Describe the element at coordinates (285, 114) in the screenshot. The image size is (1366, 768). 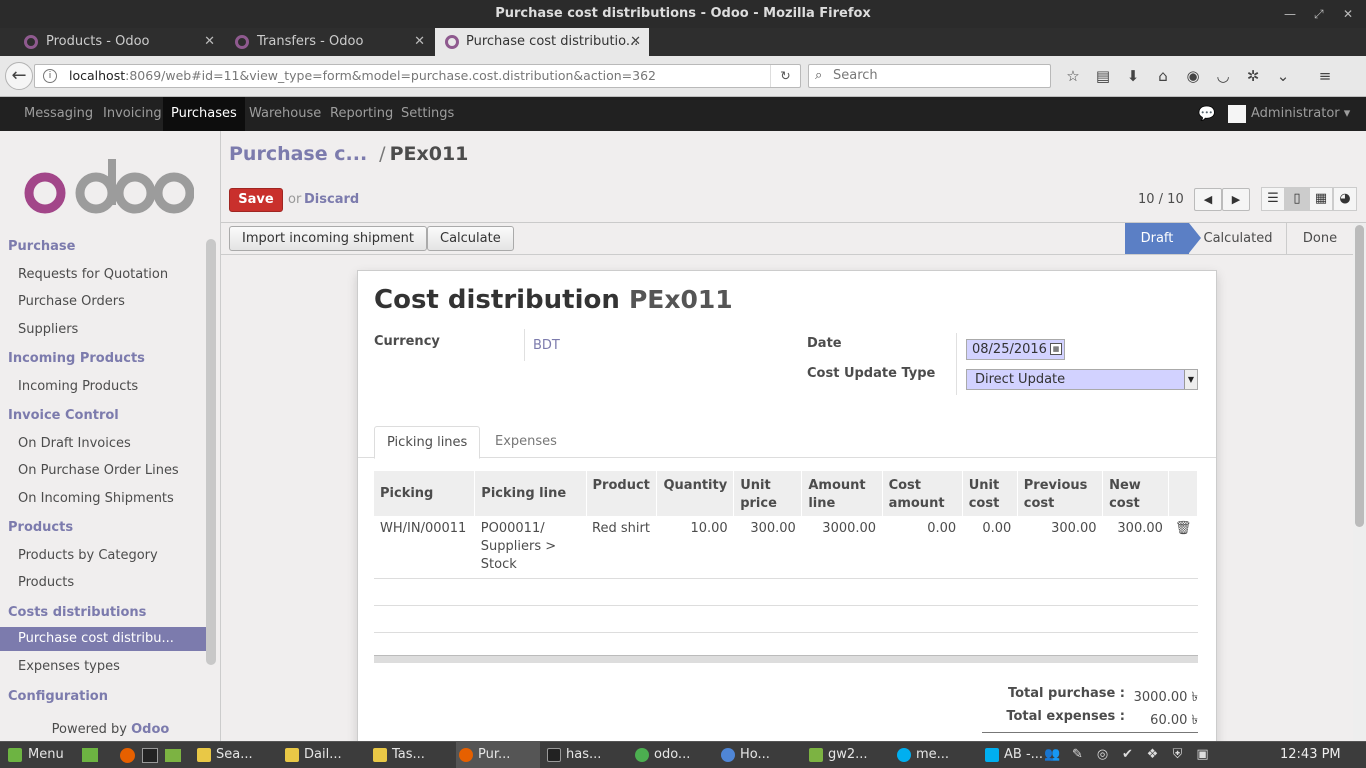
I see `menu-warehouse: Warehouse` at that location.